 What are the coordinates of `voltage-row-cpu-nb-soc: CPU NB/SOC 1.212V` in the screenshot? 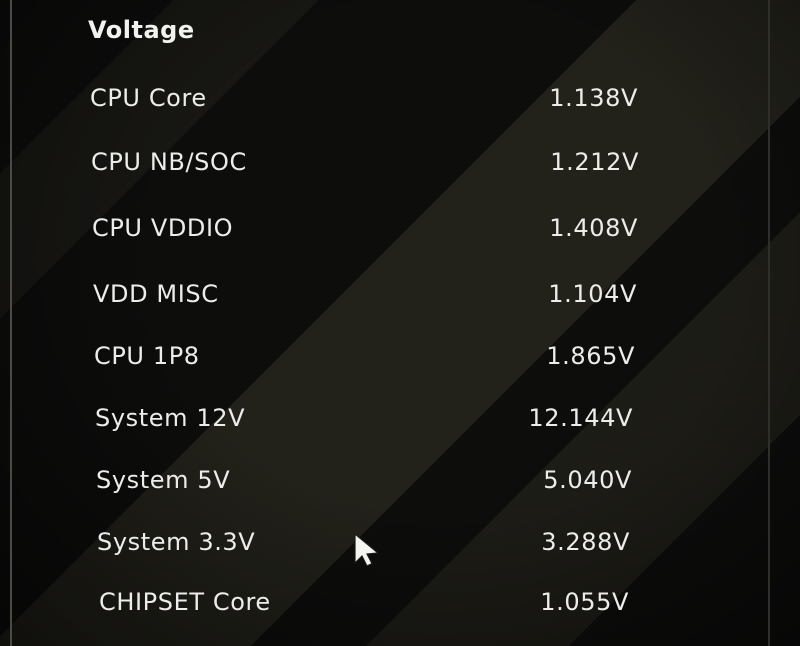 It's located at (365, 166).